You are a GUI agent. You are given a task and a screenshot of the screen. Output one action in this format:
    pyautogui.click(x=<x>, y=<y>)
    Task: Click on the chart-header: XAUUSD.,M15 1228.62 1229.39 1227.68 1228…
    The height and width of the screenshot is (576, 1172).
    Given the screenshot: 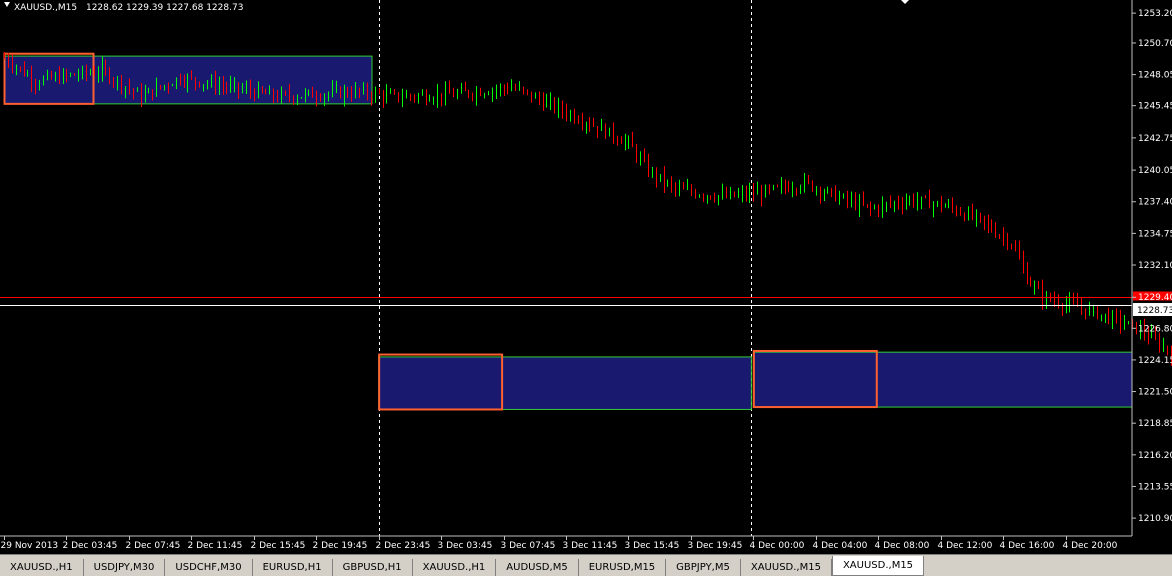 What is the action you would take?
    pyautogui.click(x=128, y=8)
    